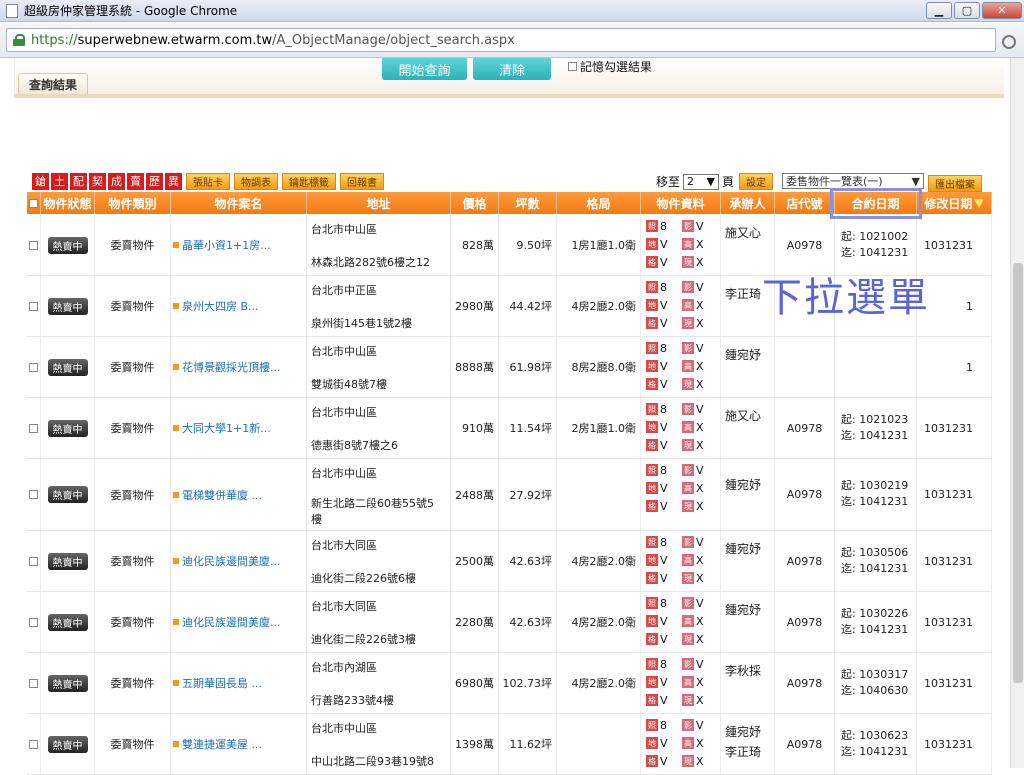 This screenshot has height=775, width=1024. Describe the element at coordinates (34, 203) in the screenshot. I see `select-all-cell` at that location.